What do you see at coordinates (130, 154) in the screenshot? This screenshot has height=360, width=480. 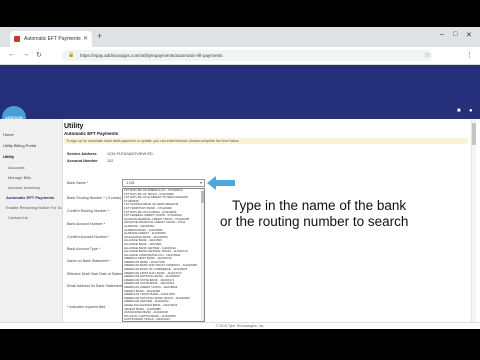 I see `service-address-value: 1234 PLEASANTVIEW RD` at bounding box center [130, 154].